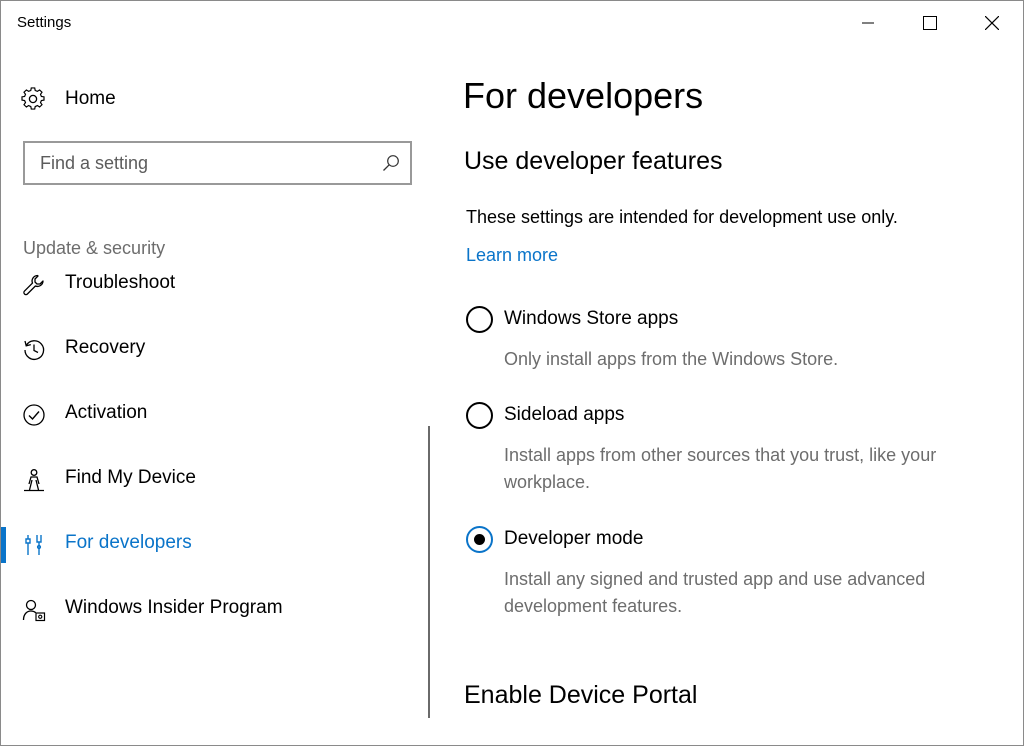 The height and width of the screenshot is (746, 1024). Describe the element at coordinates (128, 542) in the screenshot. I see `sidebar-item-label: For developers` at that location.